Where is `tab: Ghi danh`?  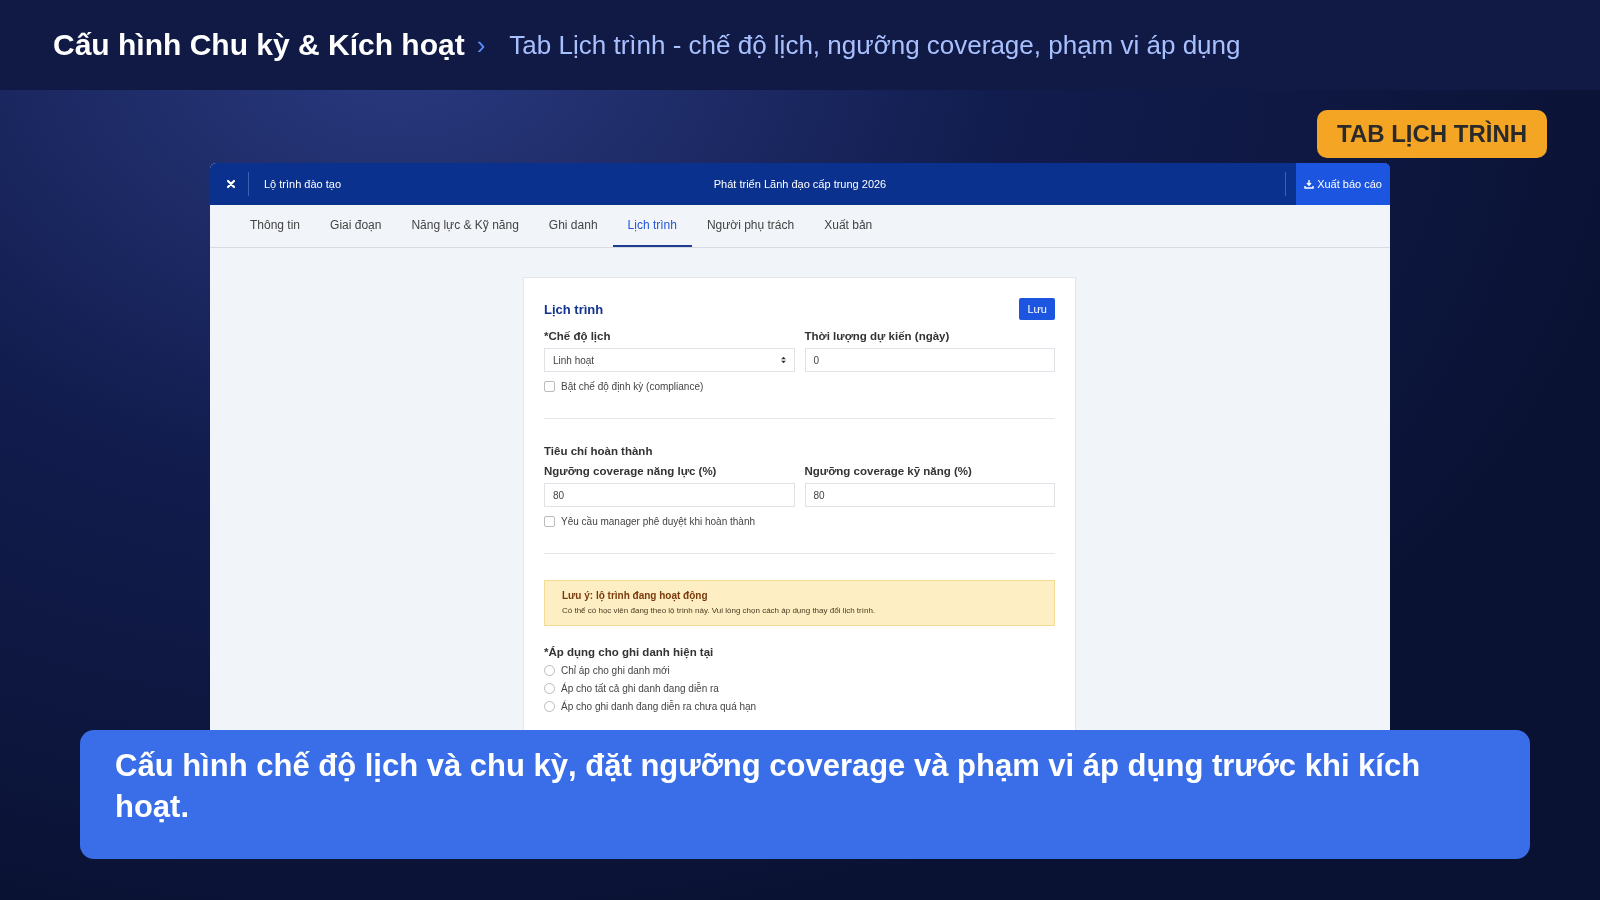
tab: Ghi danh is located at coordinates (573, 226).